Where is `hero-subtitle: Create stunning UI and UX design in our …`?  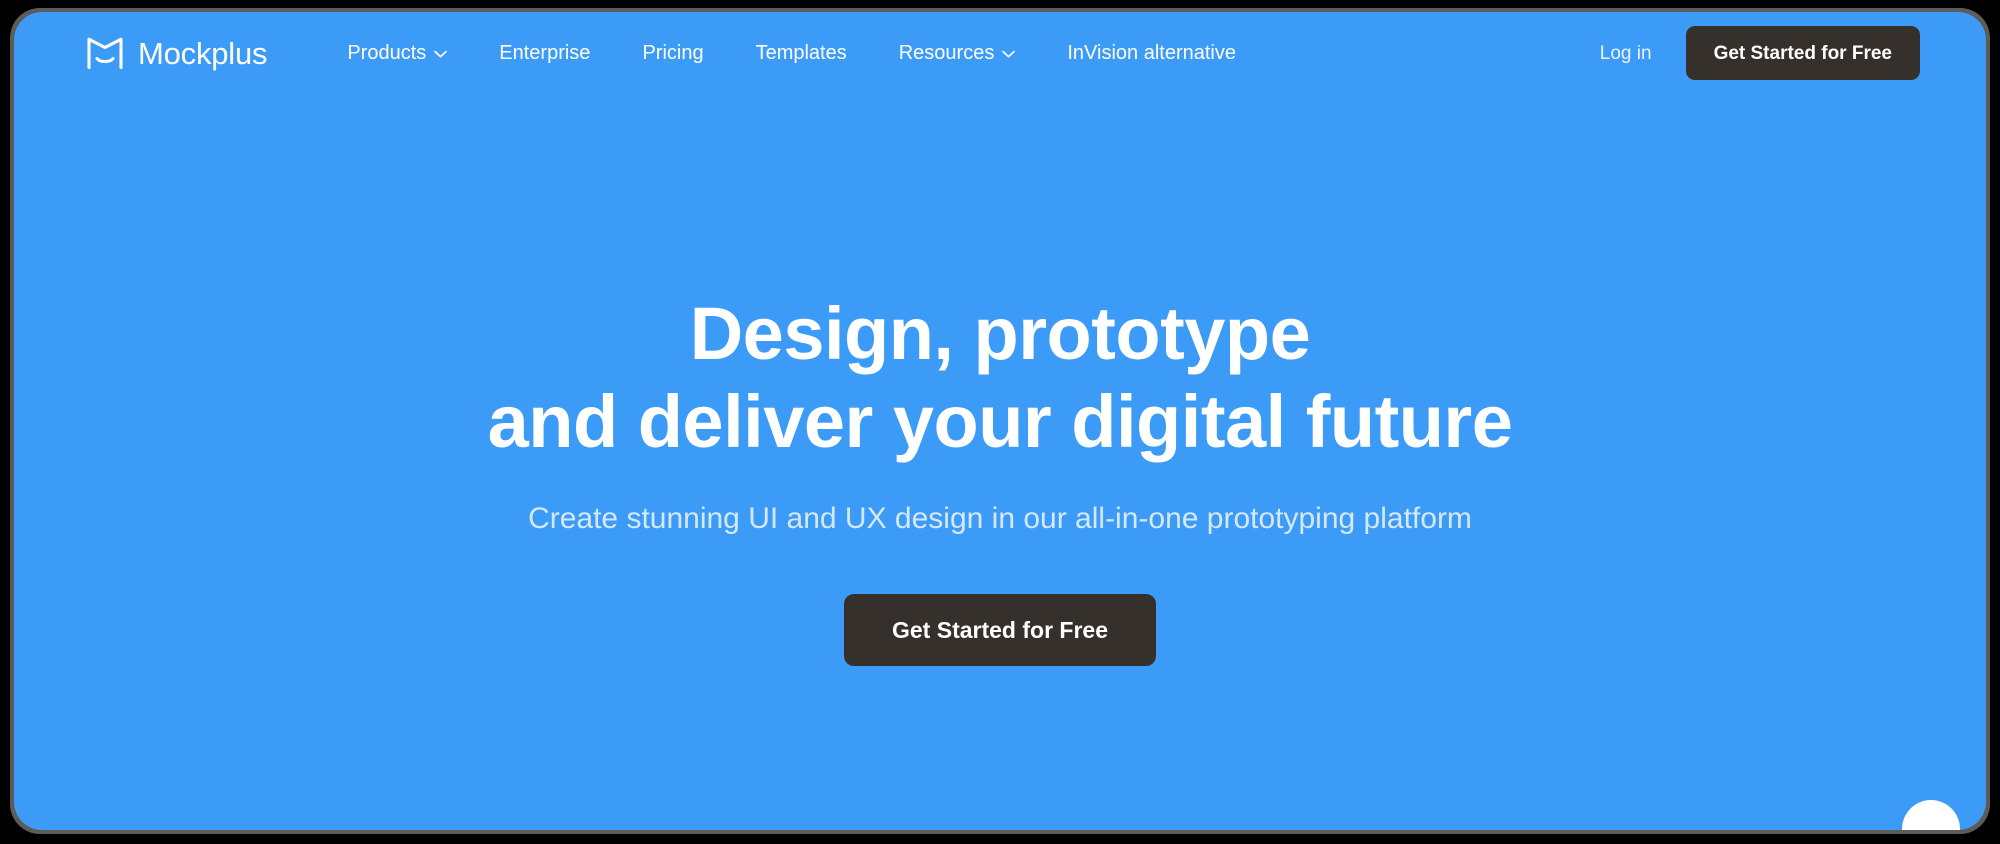
hero-subtitle: Create stunning UI and UX design in our … is located at coordinates (1000, 519).